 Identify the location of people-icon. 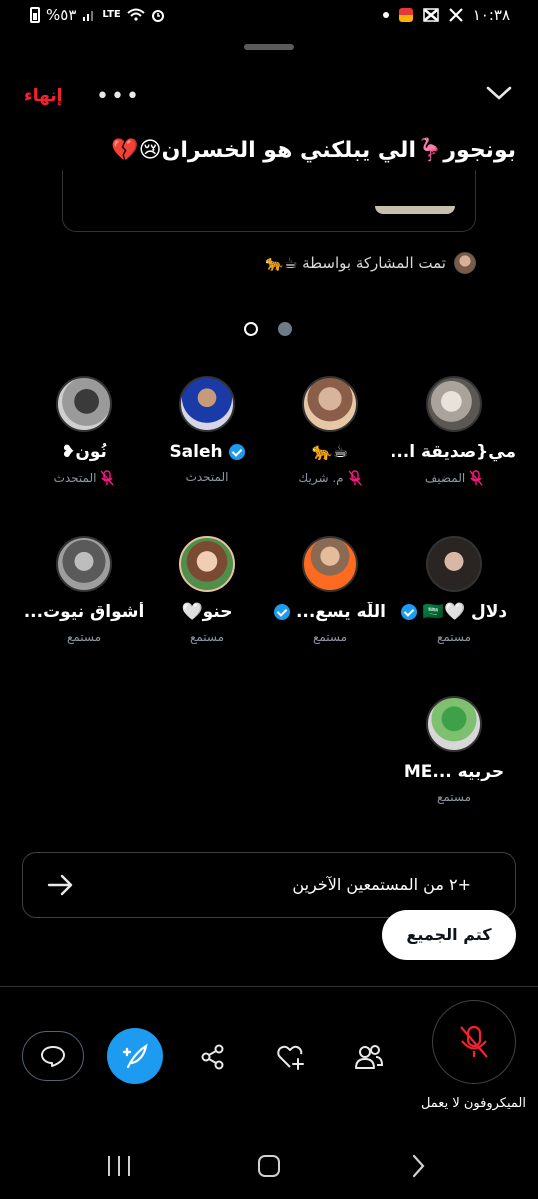
(369, 1057).